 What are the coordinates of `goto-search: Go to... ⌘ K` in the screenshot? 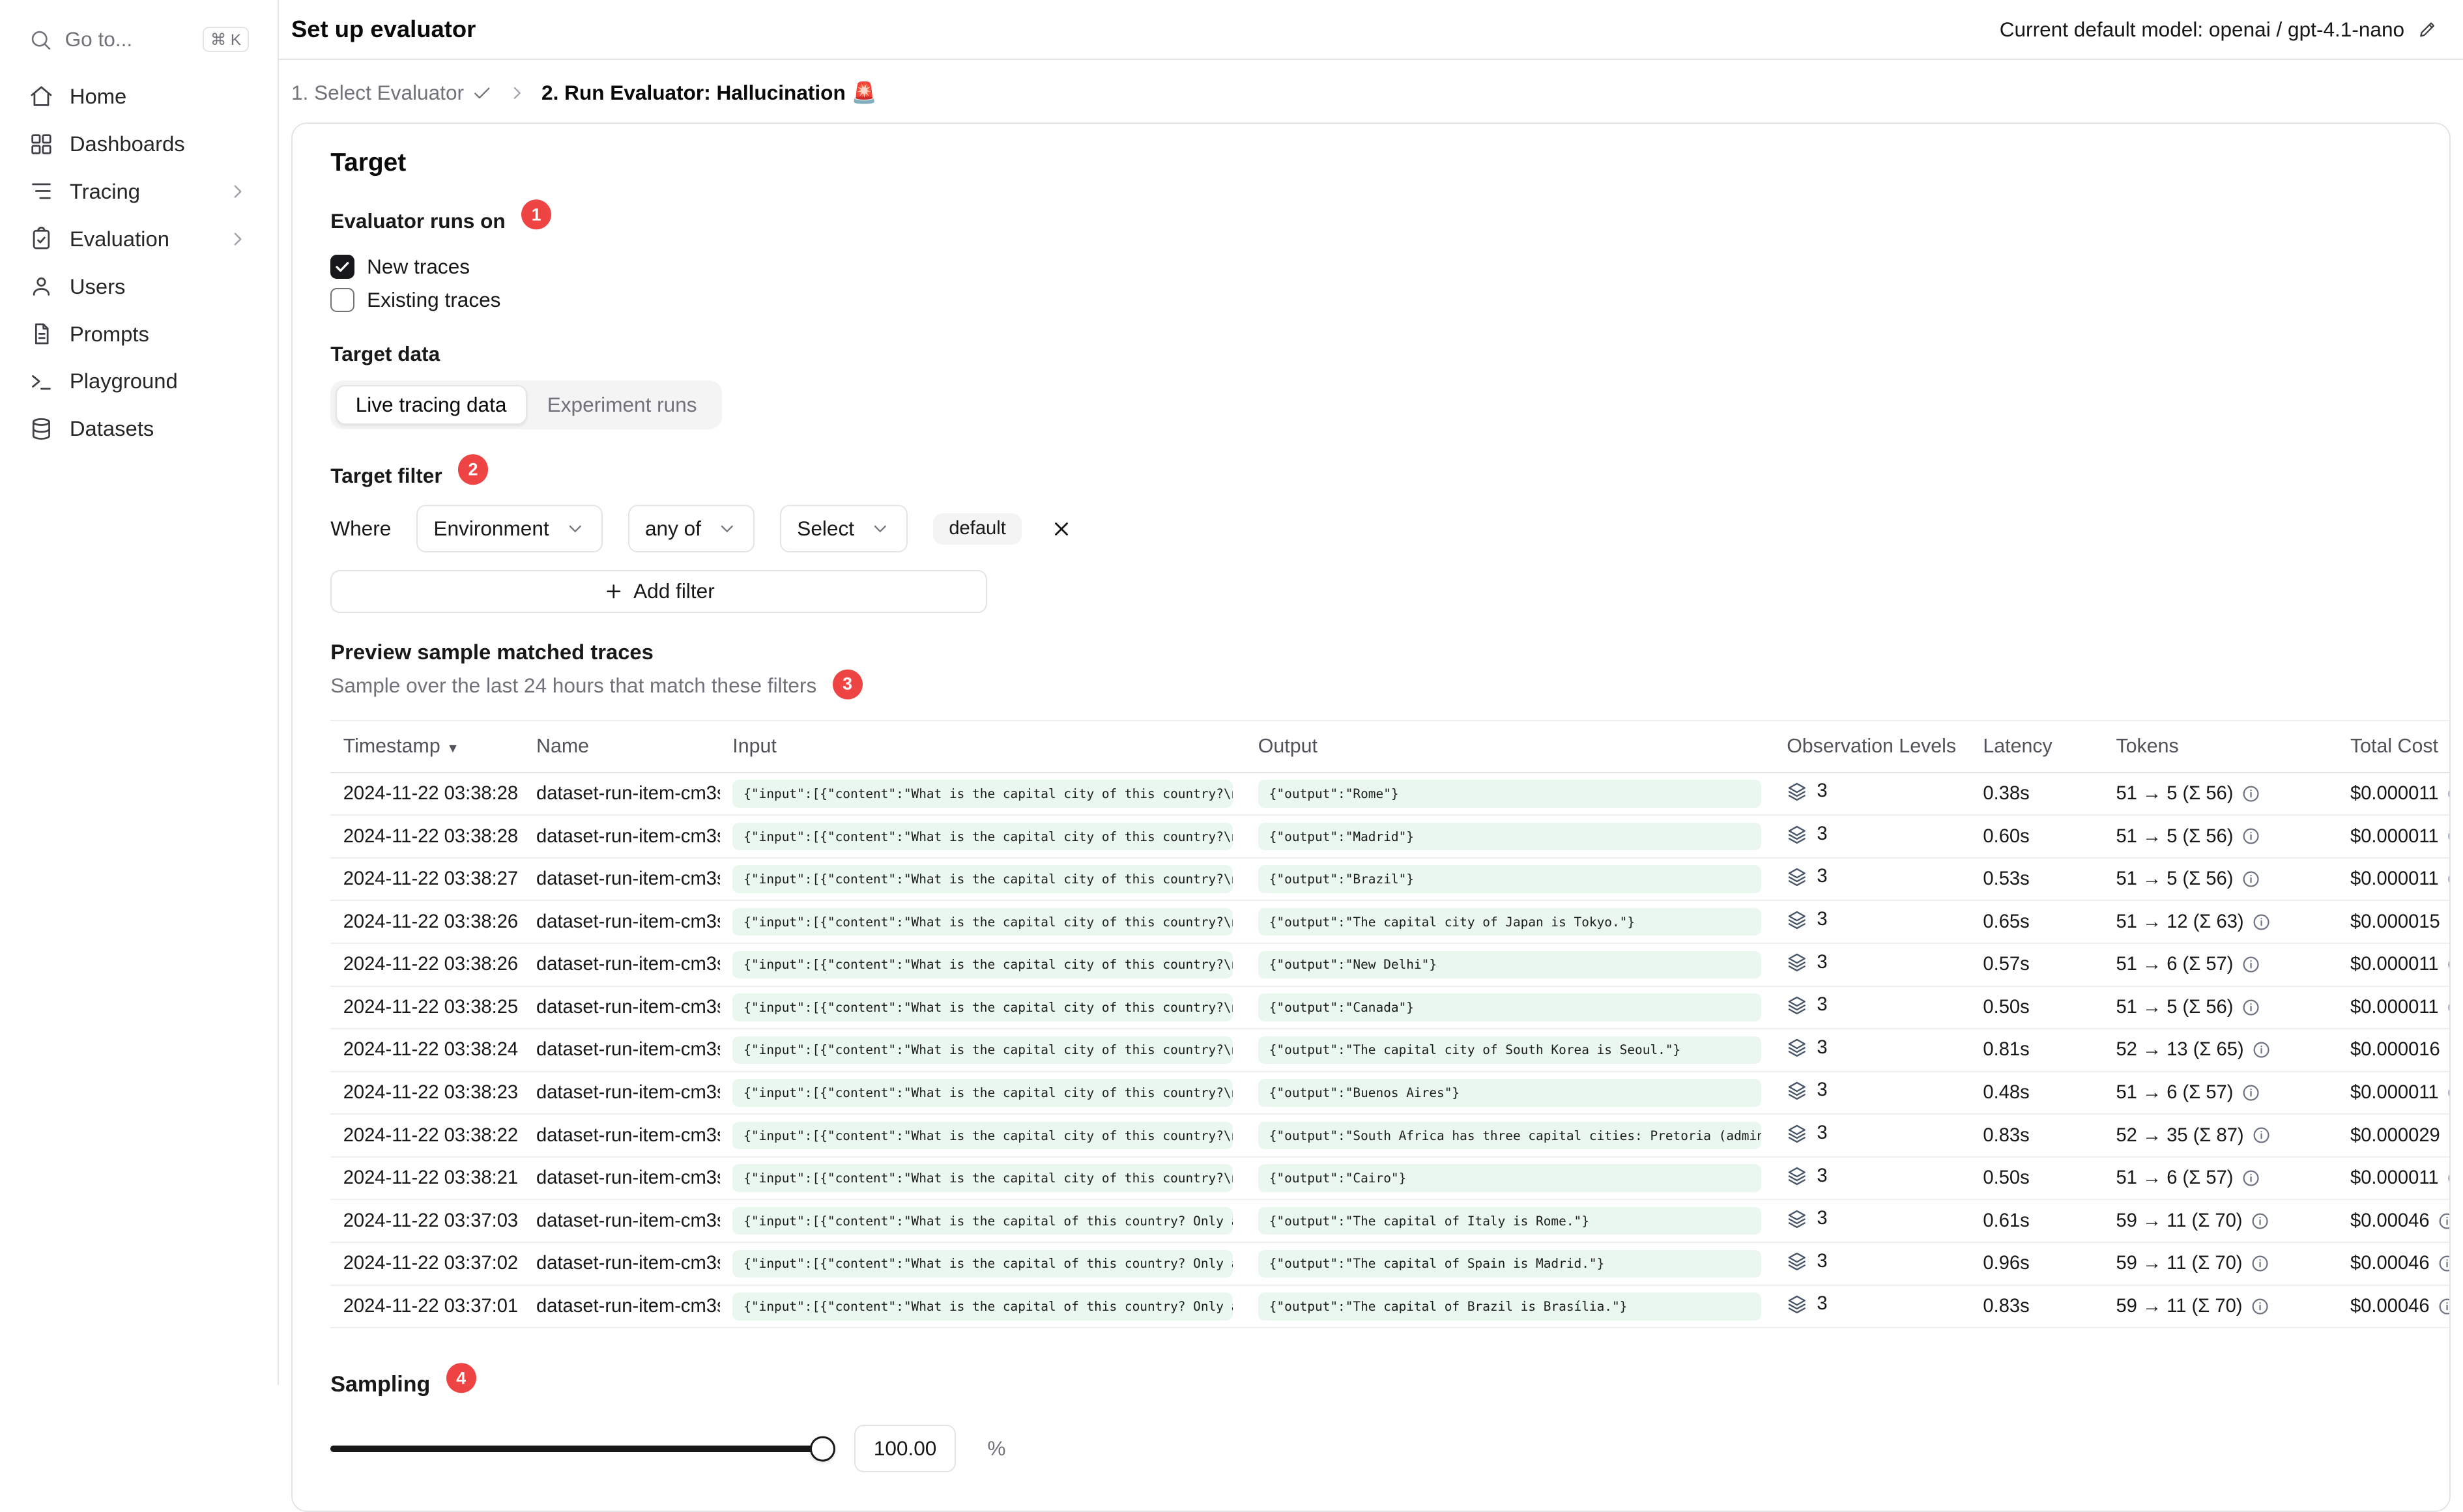 It's located at (138, 39).